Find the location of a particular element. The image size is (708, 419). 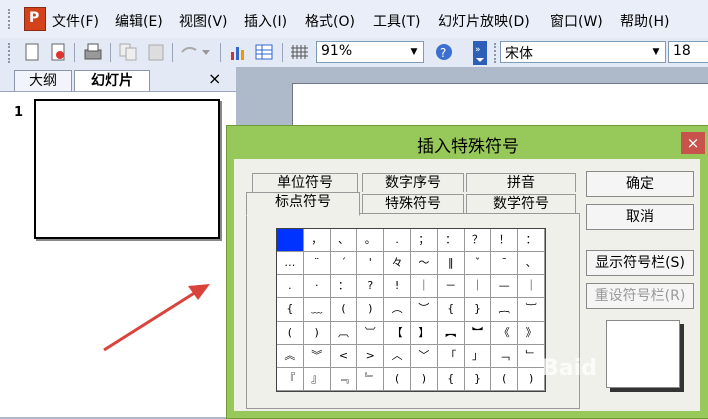

symbol-cell: ！ is located at coordinates (505, 241).